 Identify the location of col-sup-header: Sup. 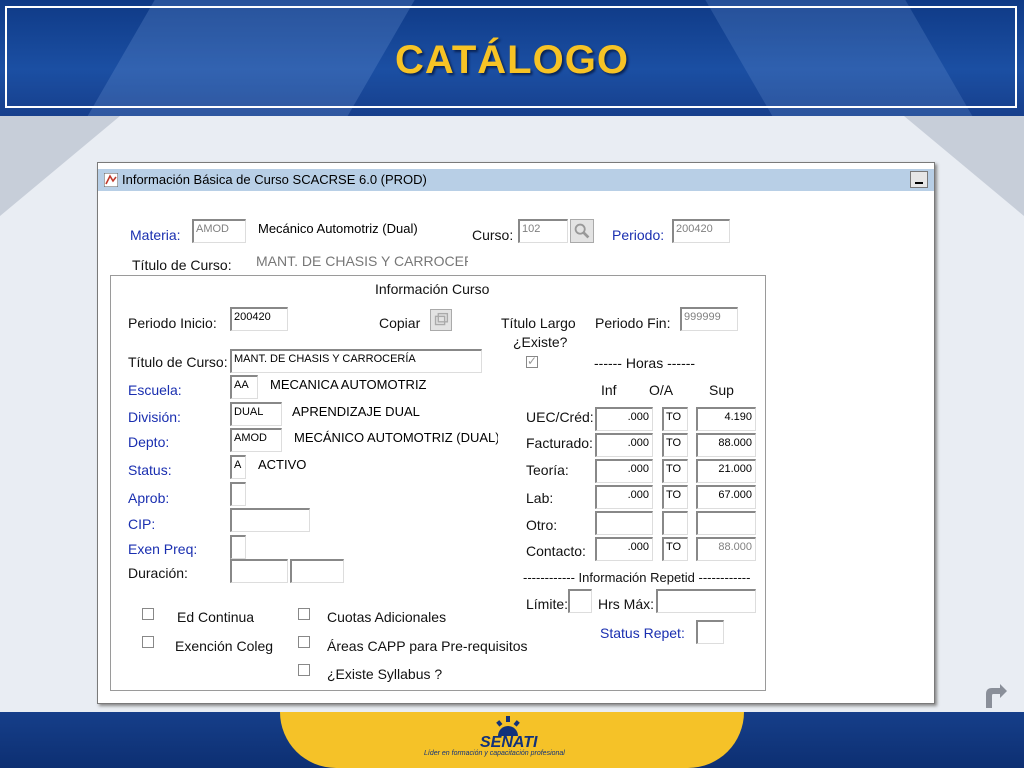
(721, 390).